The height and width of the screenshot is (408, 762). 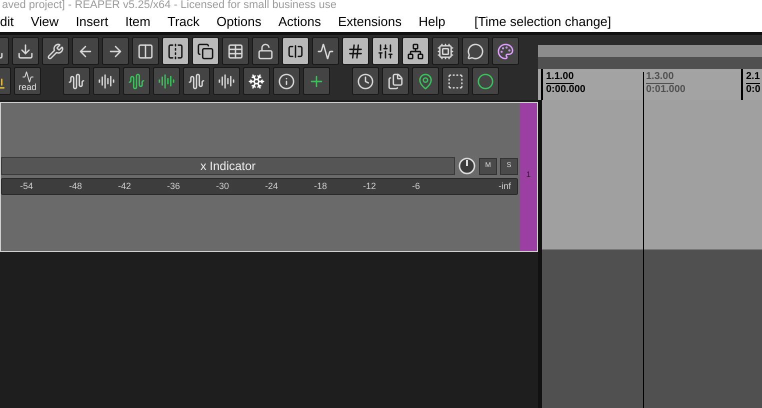 I want to click on region-icon, so click(x=455, y=81).